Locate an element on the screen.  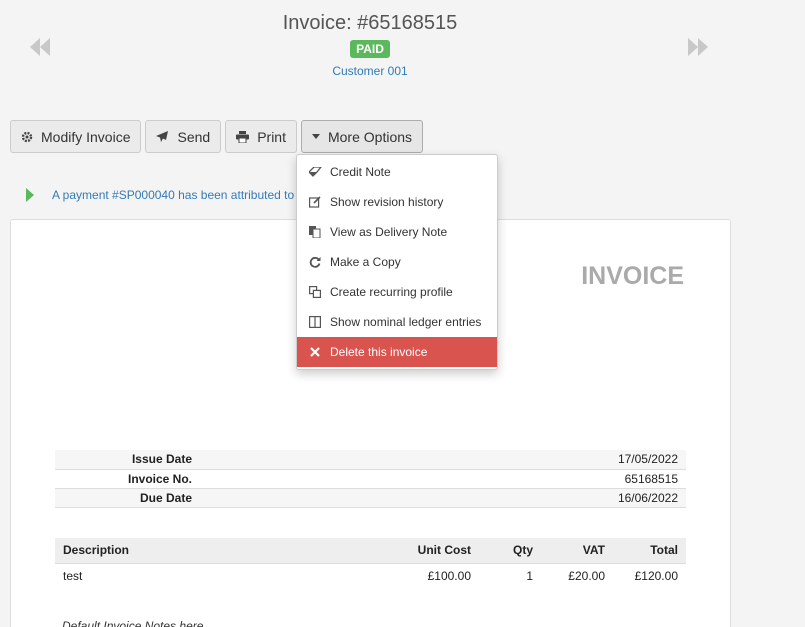
menu-item-delete-invoice: Delete this invoice is located at coordinates (397, 352).